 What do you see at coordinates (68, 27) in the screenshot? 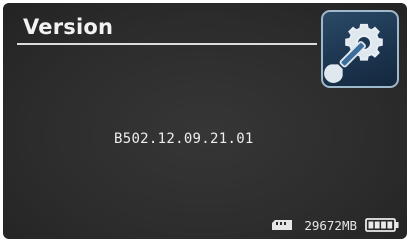
I see `page-title: Version` at bounding box center [68, 27].